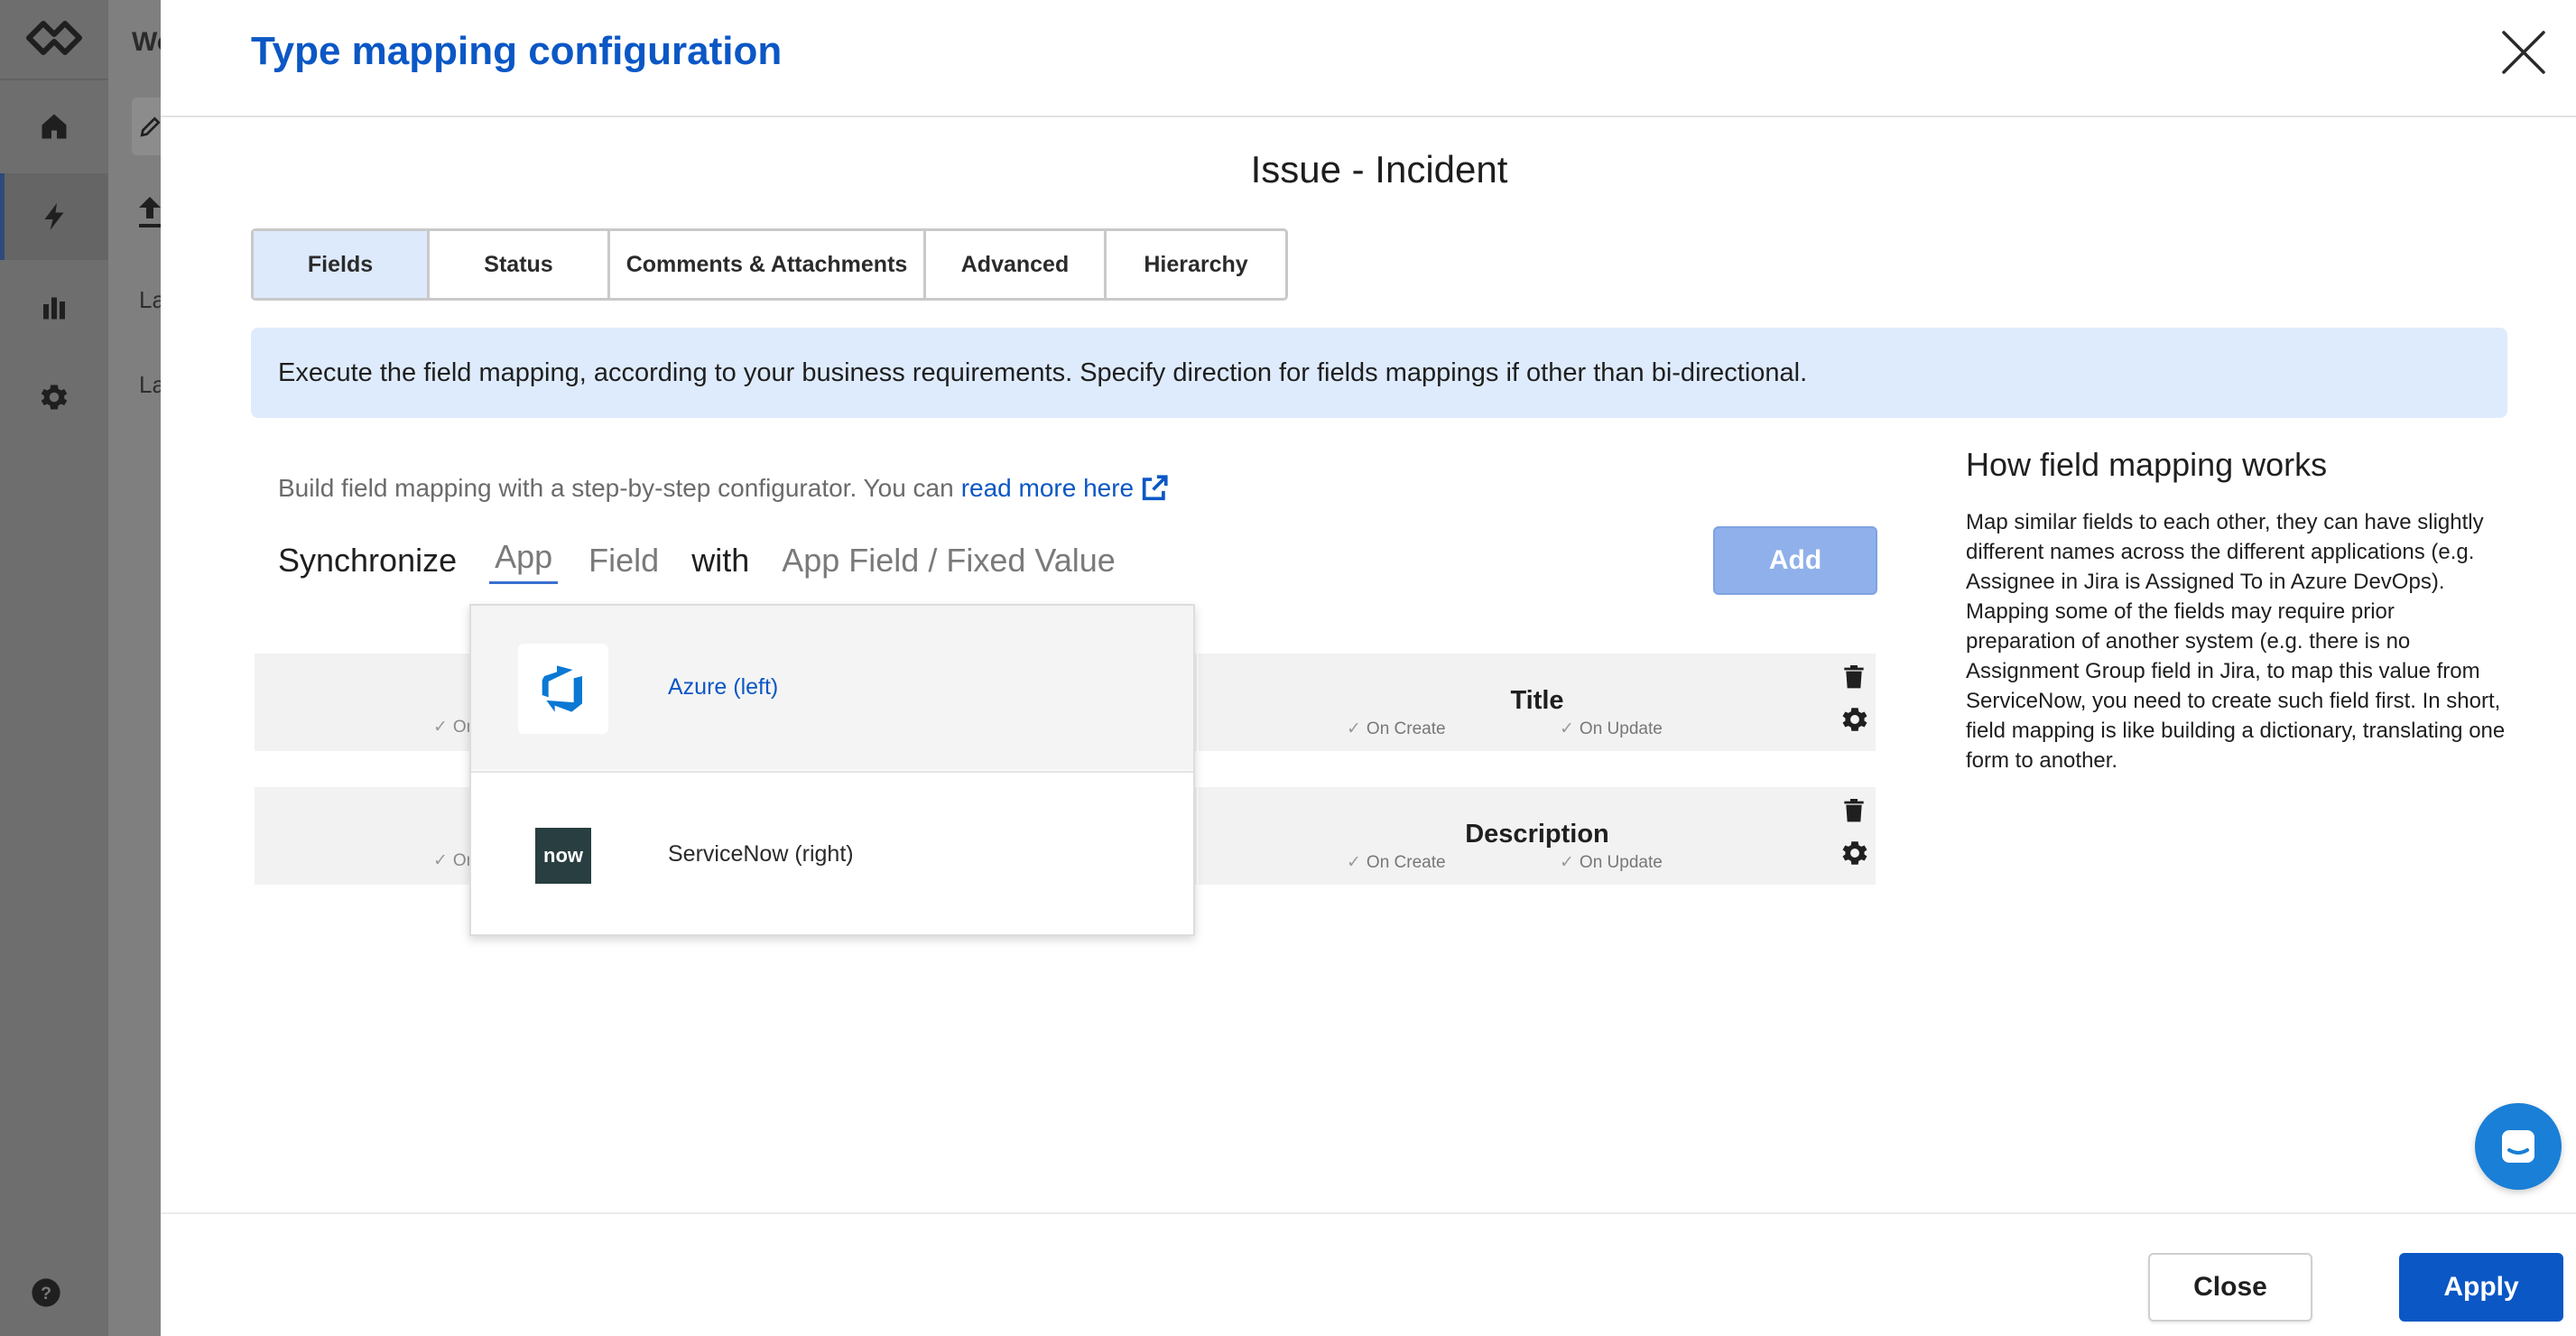 This screenshot has height=1336, width=2576. I want to click on add-button: Add, so click(1795, 560).